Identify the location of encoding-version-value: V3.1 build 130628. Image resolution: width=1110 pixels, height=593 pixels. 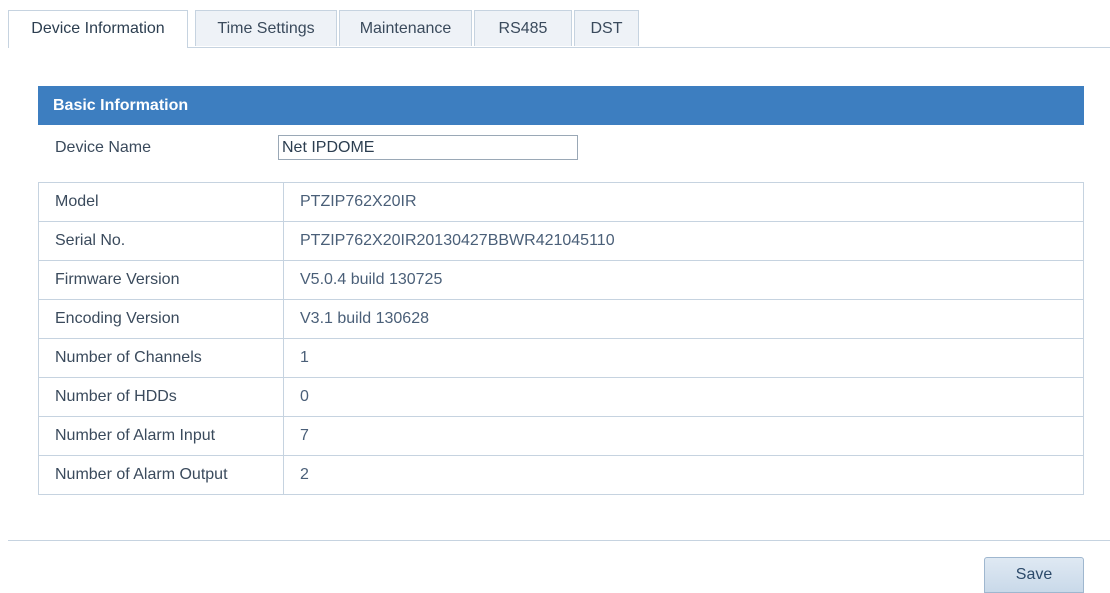
(683, 319).